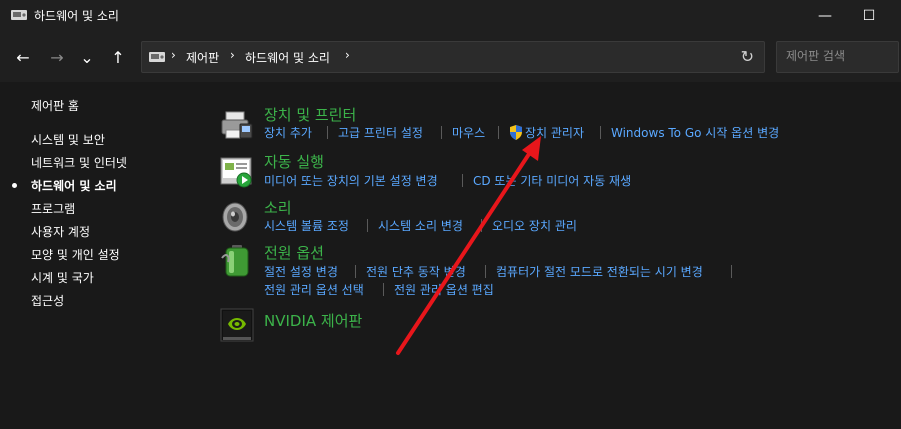  I want to click on link-change-sleep-settings: 절전 설정 변경, so click(301, 271).